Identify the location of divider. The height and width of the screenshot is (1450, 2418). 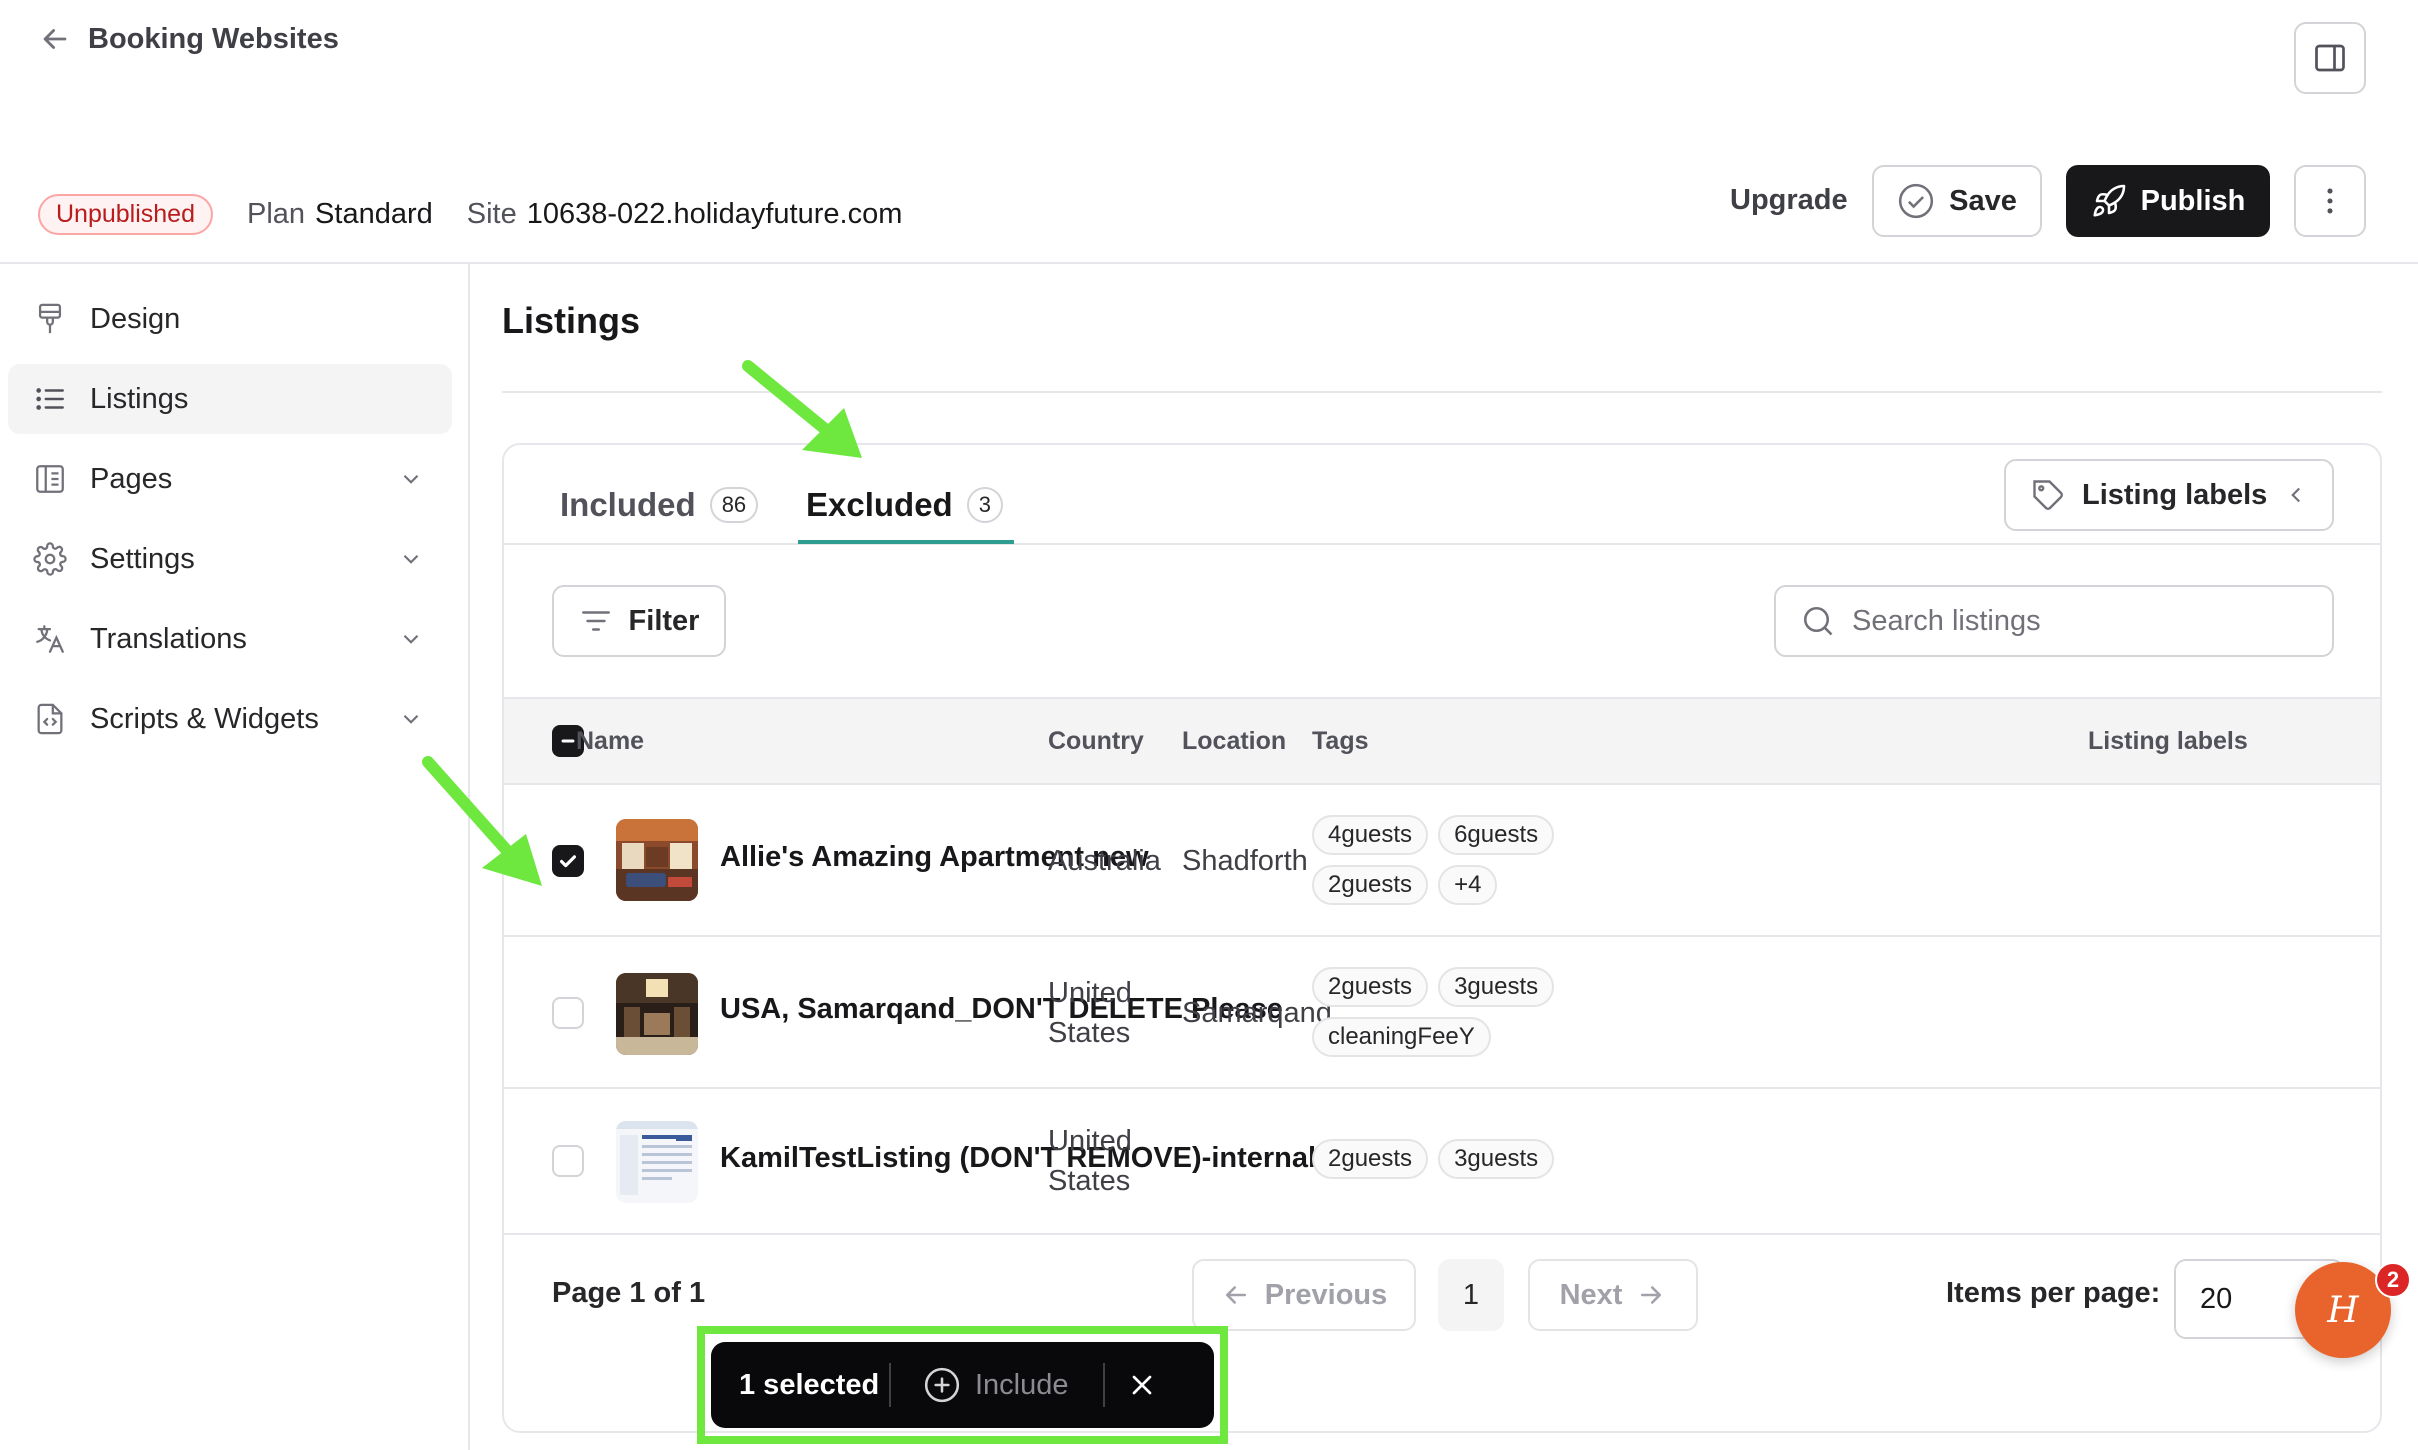
(1442, 392).